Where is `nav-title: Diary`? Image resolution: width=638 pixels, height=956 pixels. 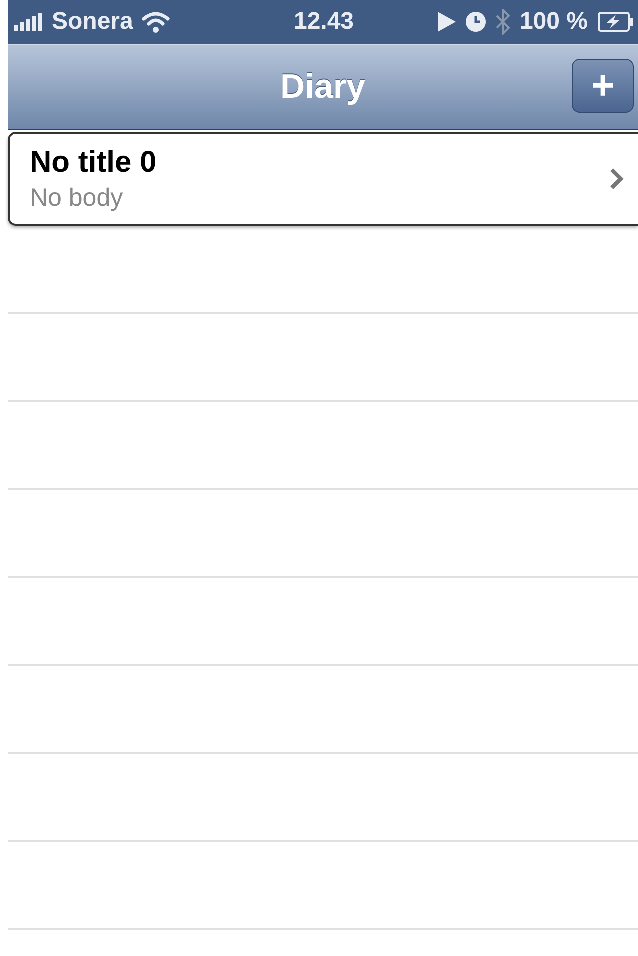
nav-title: Diary is located at coordinates (323, 87).